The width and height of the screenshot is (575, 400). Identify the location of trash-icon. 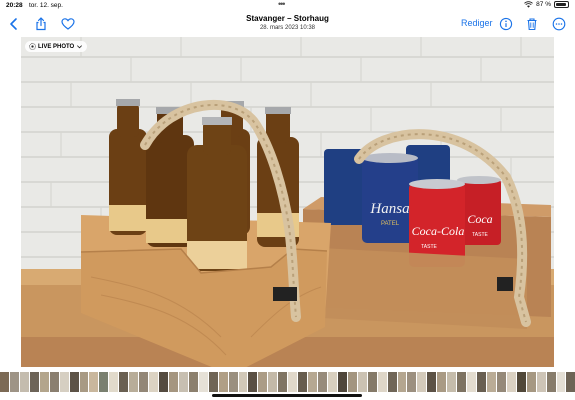
(532, 24).